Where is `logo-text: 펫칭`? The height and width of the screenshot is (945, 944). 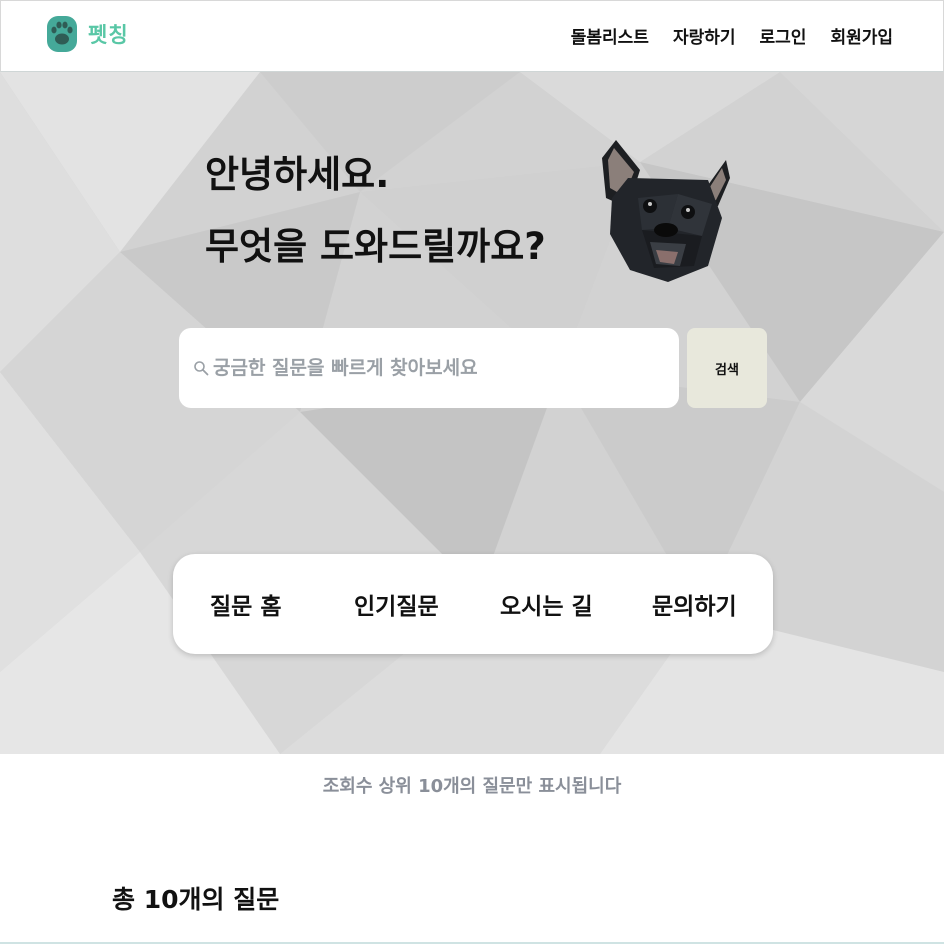
logo-text: 펫칭 is located at coordinates (108, 35).